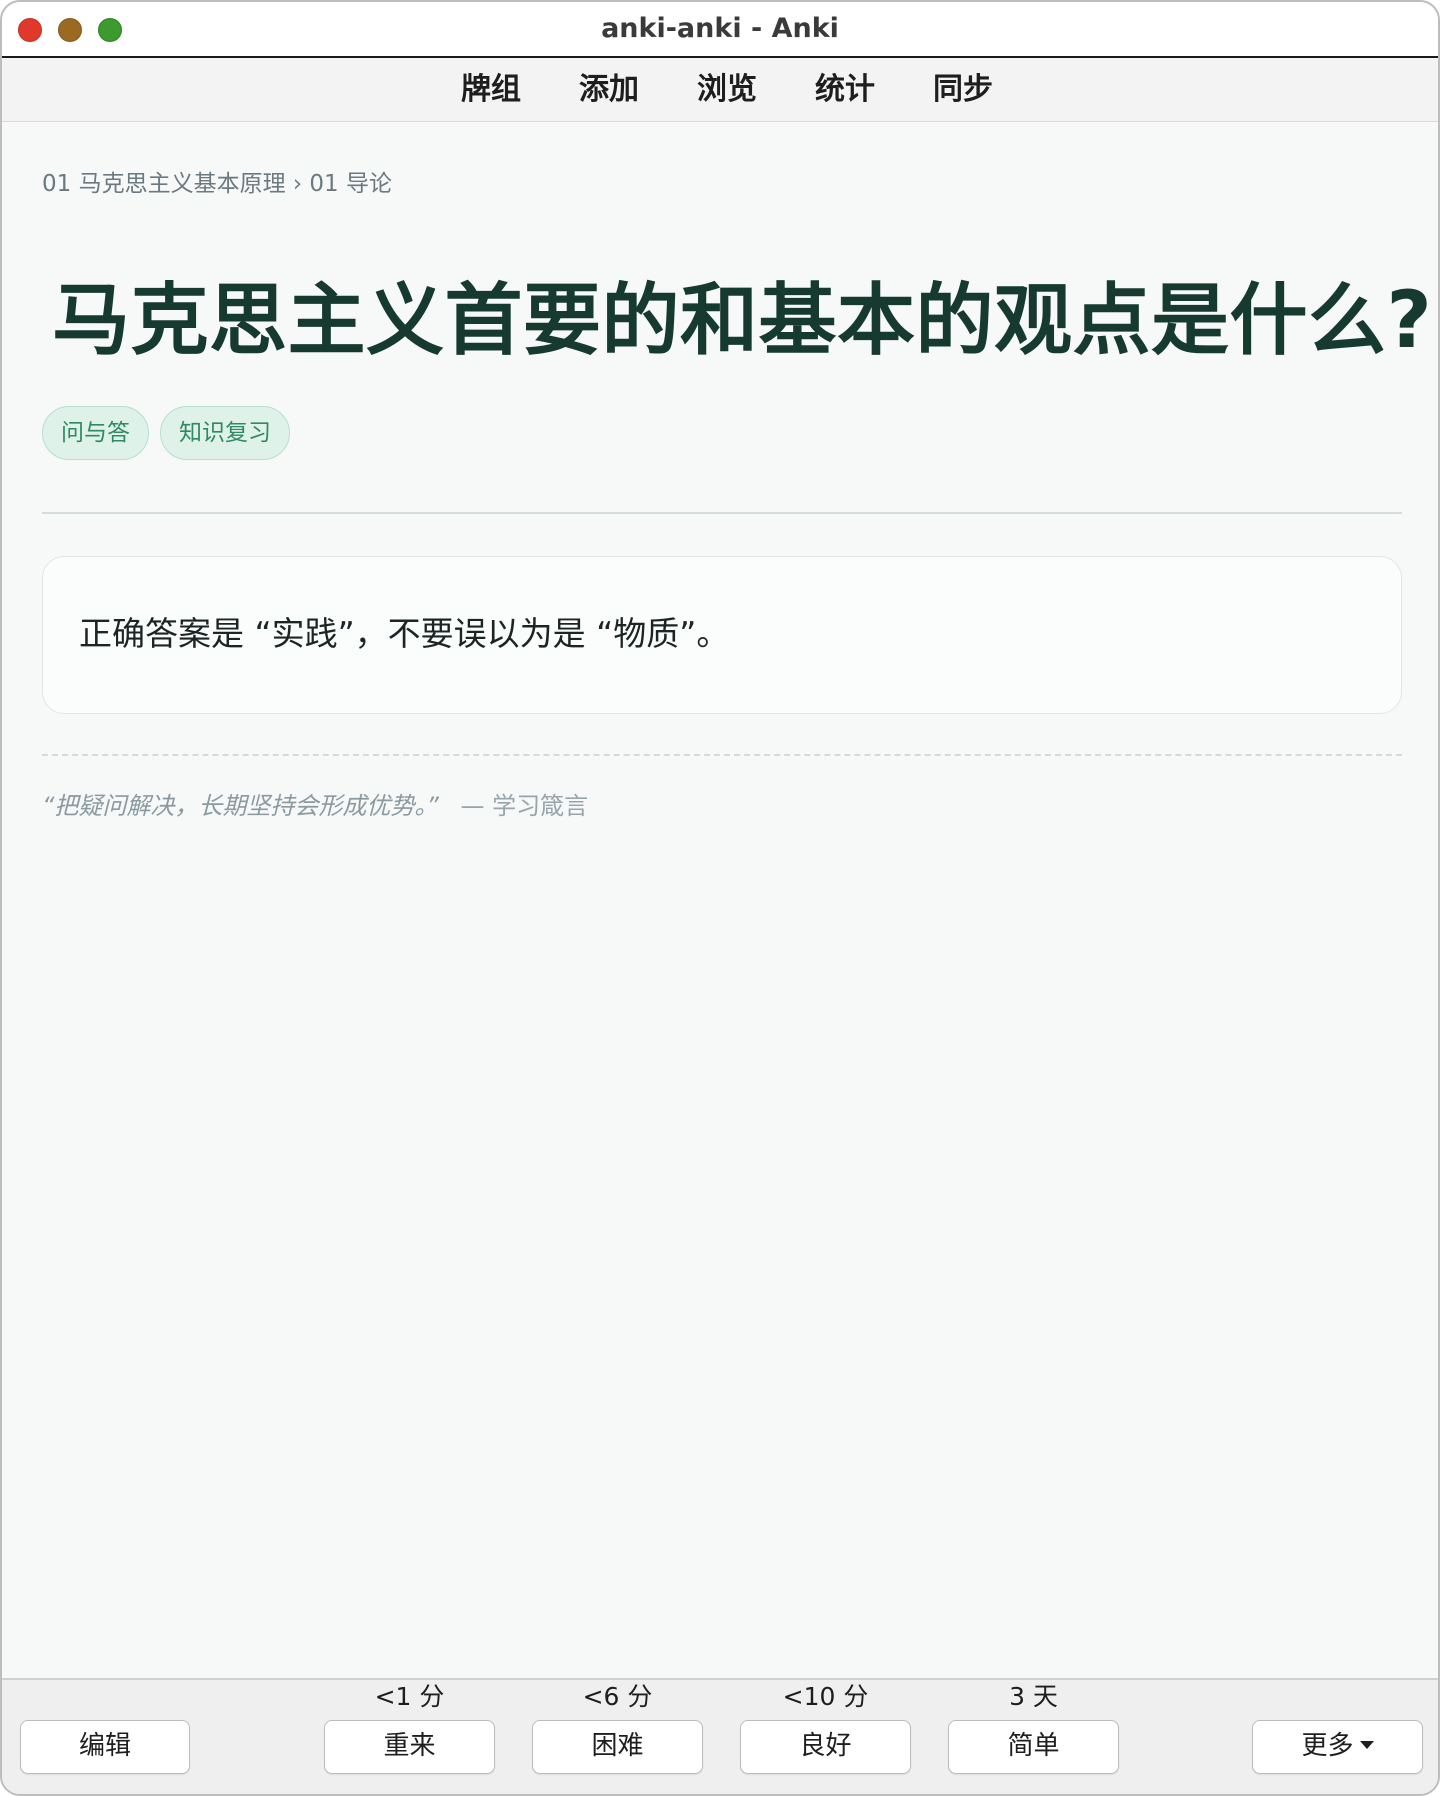 Image resolution: width=1440 pixels, height=1796 pixels. I want to click on card-question: 马克思主义首要的和基本的观点是什么?, so click(742, 321).